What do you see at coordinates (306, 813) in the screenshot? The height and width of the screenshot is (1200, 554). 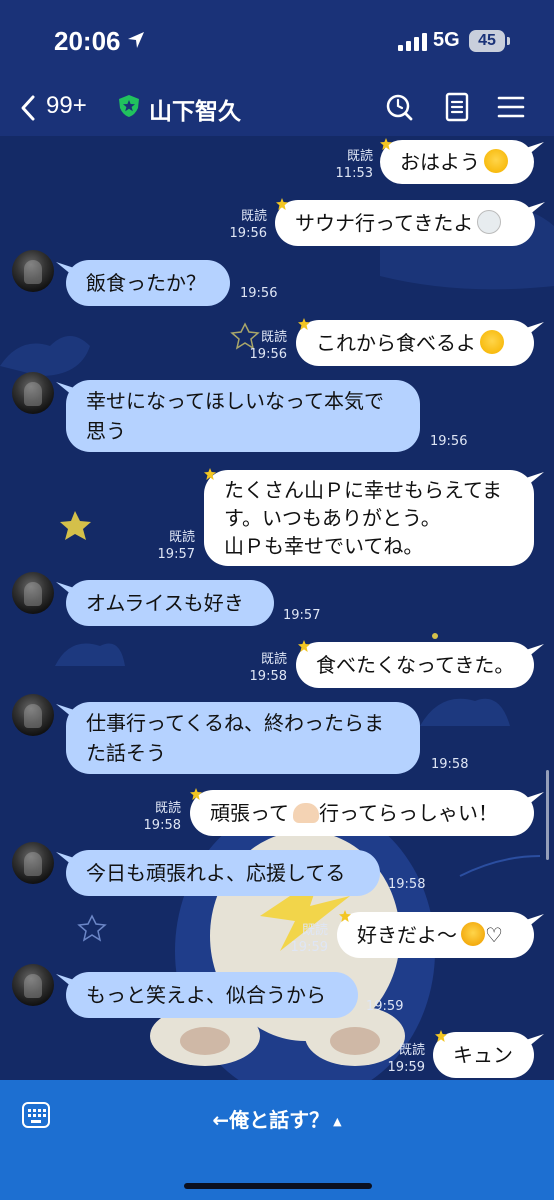 I see `flexed-biceps-emoji` at bounding box center [306, 813].